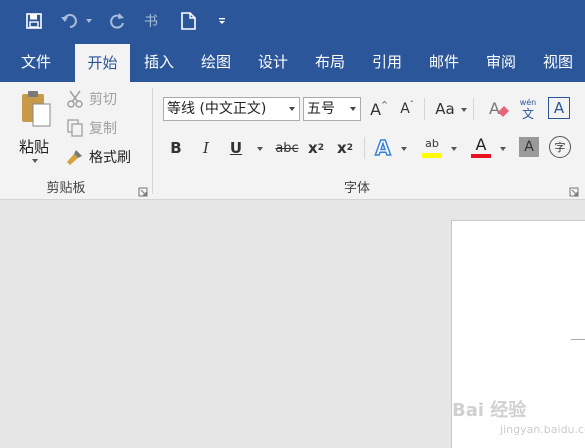 The image size is (585, 448). What do you see at coordinates (102, 63) in the screenshot?
I see `tab-home: 开始` at bounding box center [102, 63].